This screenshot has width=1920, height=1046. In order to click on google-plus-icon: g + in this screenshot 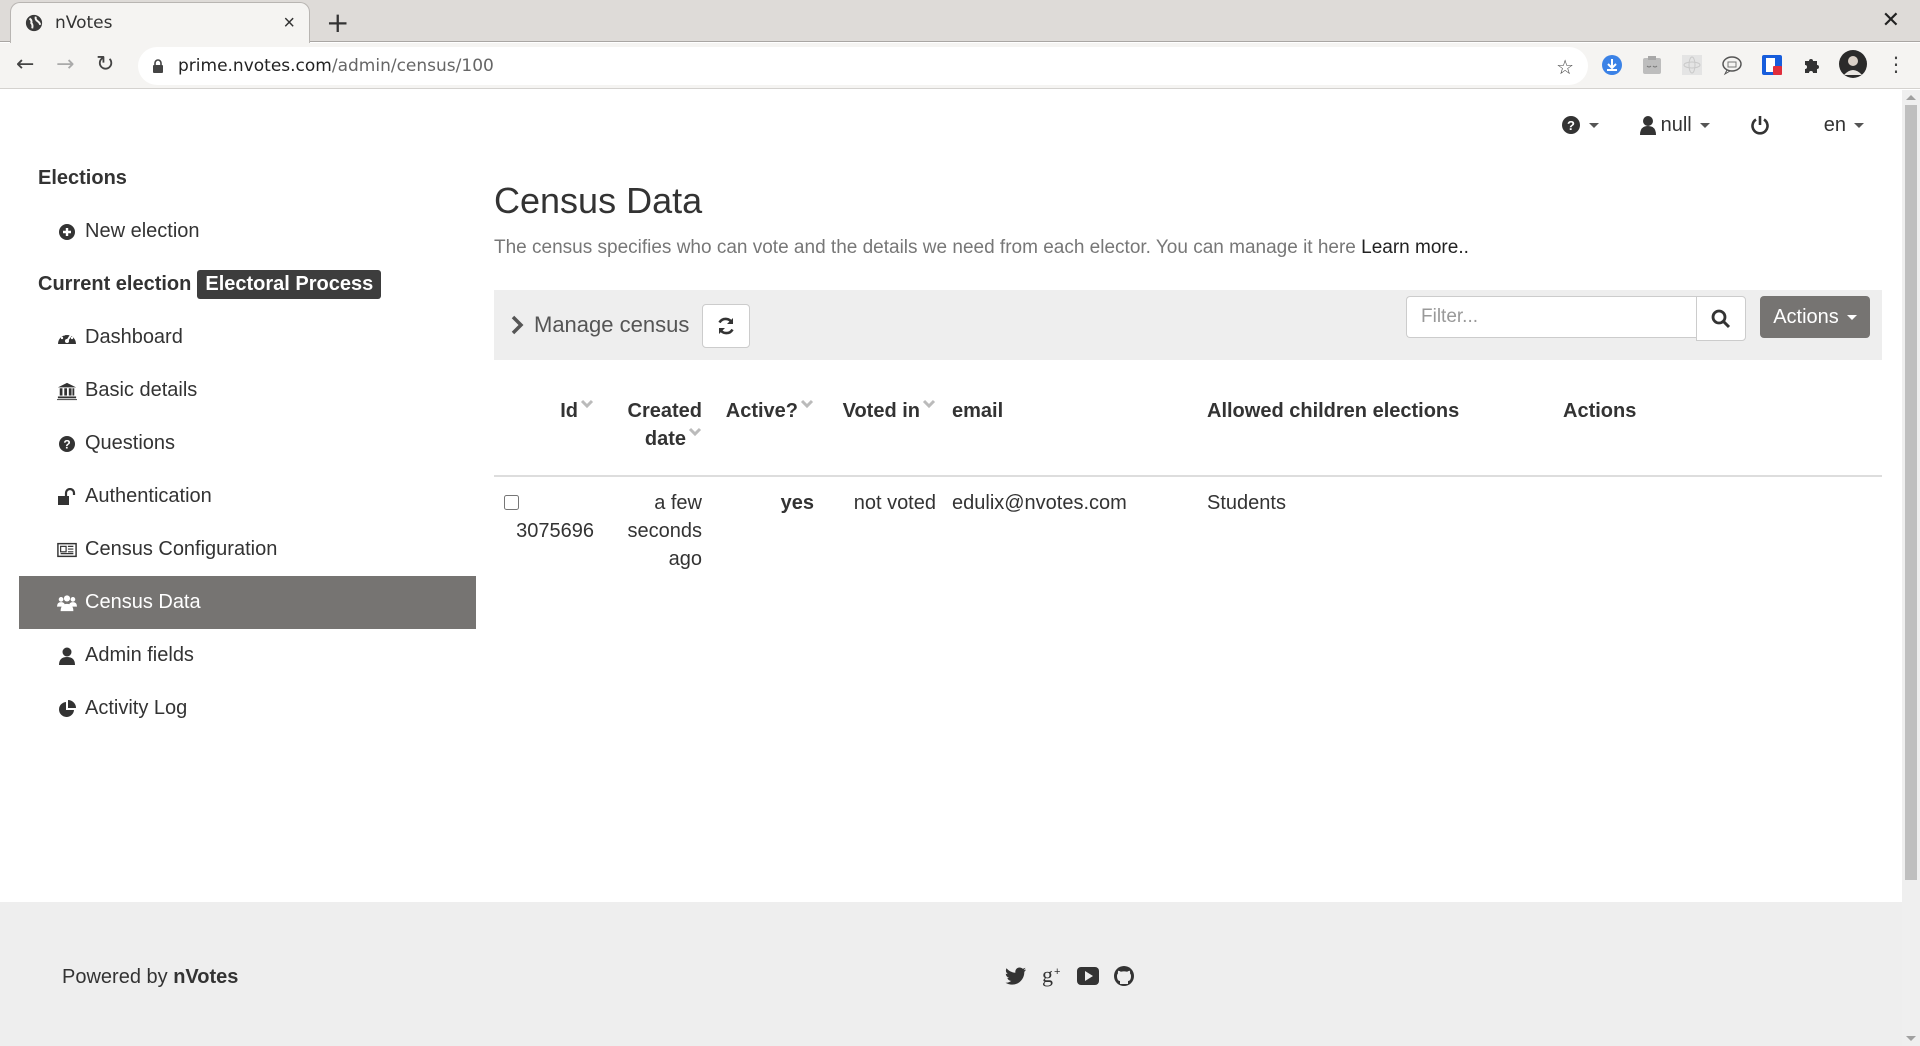, I will do `click(1052, 976)`.